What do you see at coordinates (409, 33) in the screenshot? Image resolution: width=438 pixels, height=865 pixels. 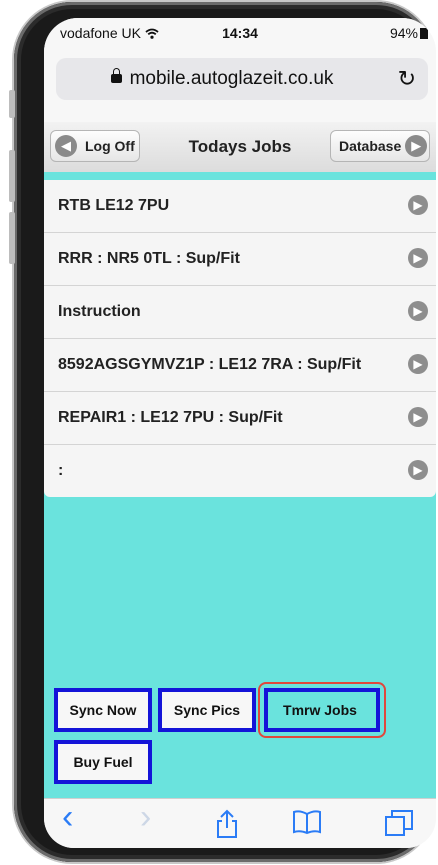 I see `battery-indicator: 94%` at bounding box center [409, 33].